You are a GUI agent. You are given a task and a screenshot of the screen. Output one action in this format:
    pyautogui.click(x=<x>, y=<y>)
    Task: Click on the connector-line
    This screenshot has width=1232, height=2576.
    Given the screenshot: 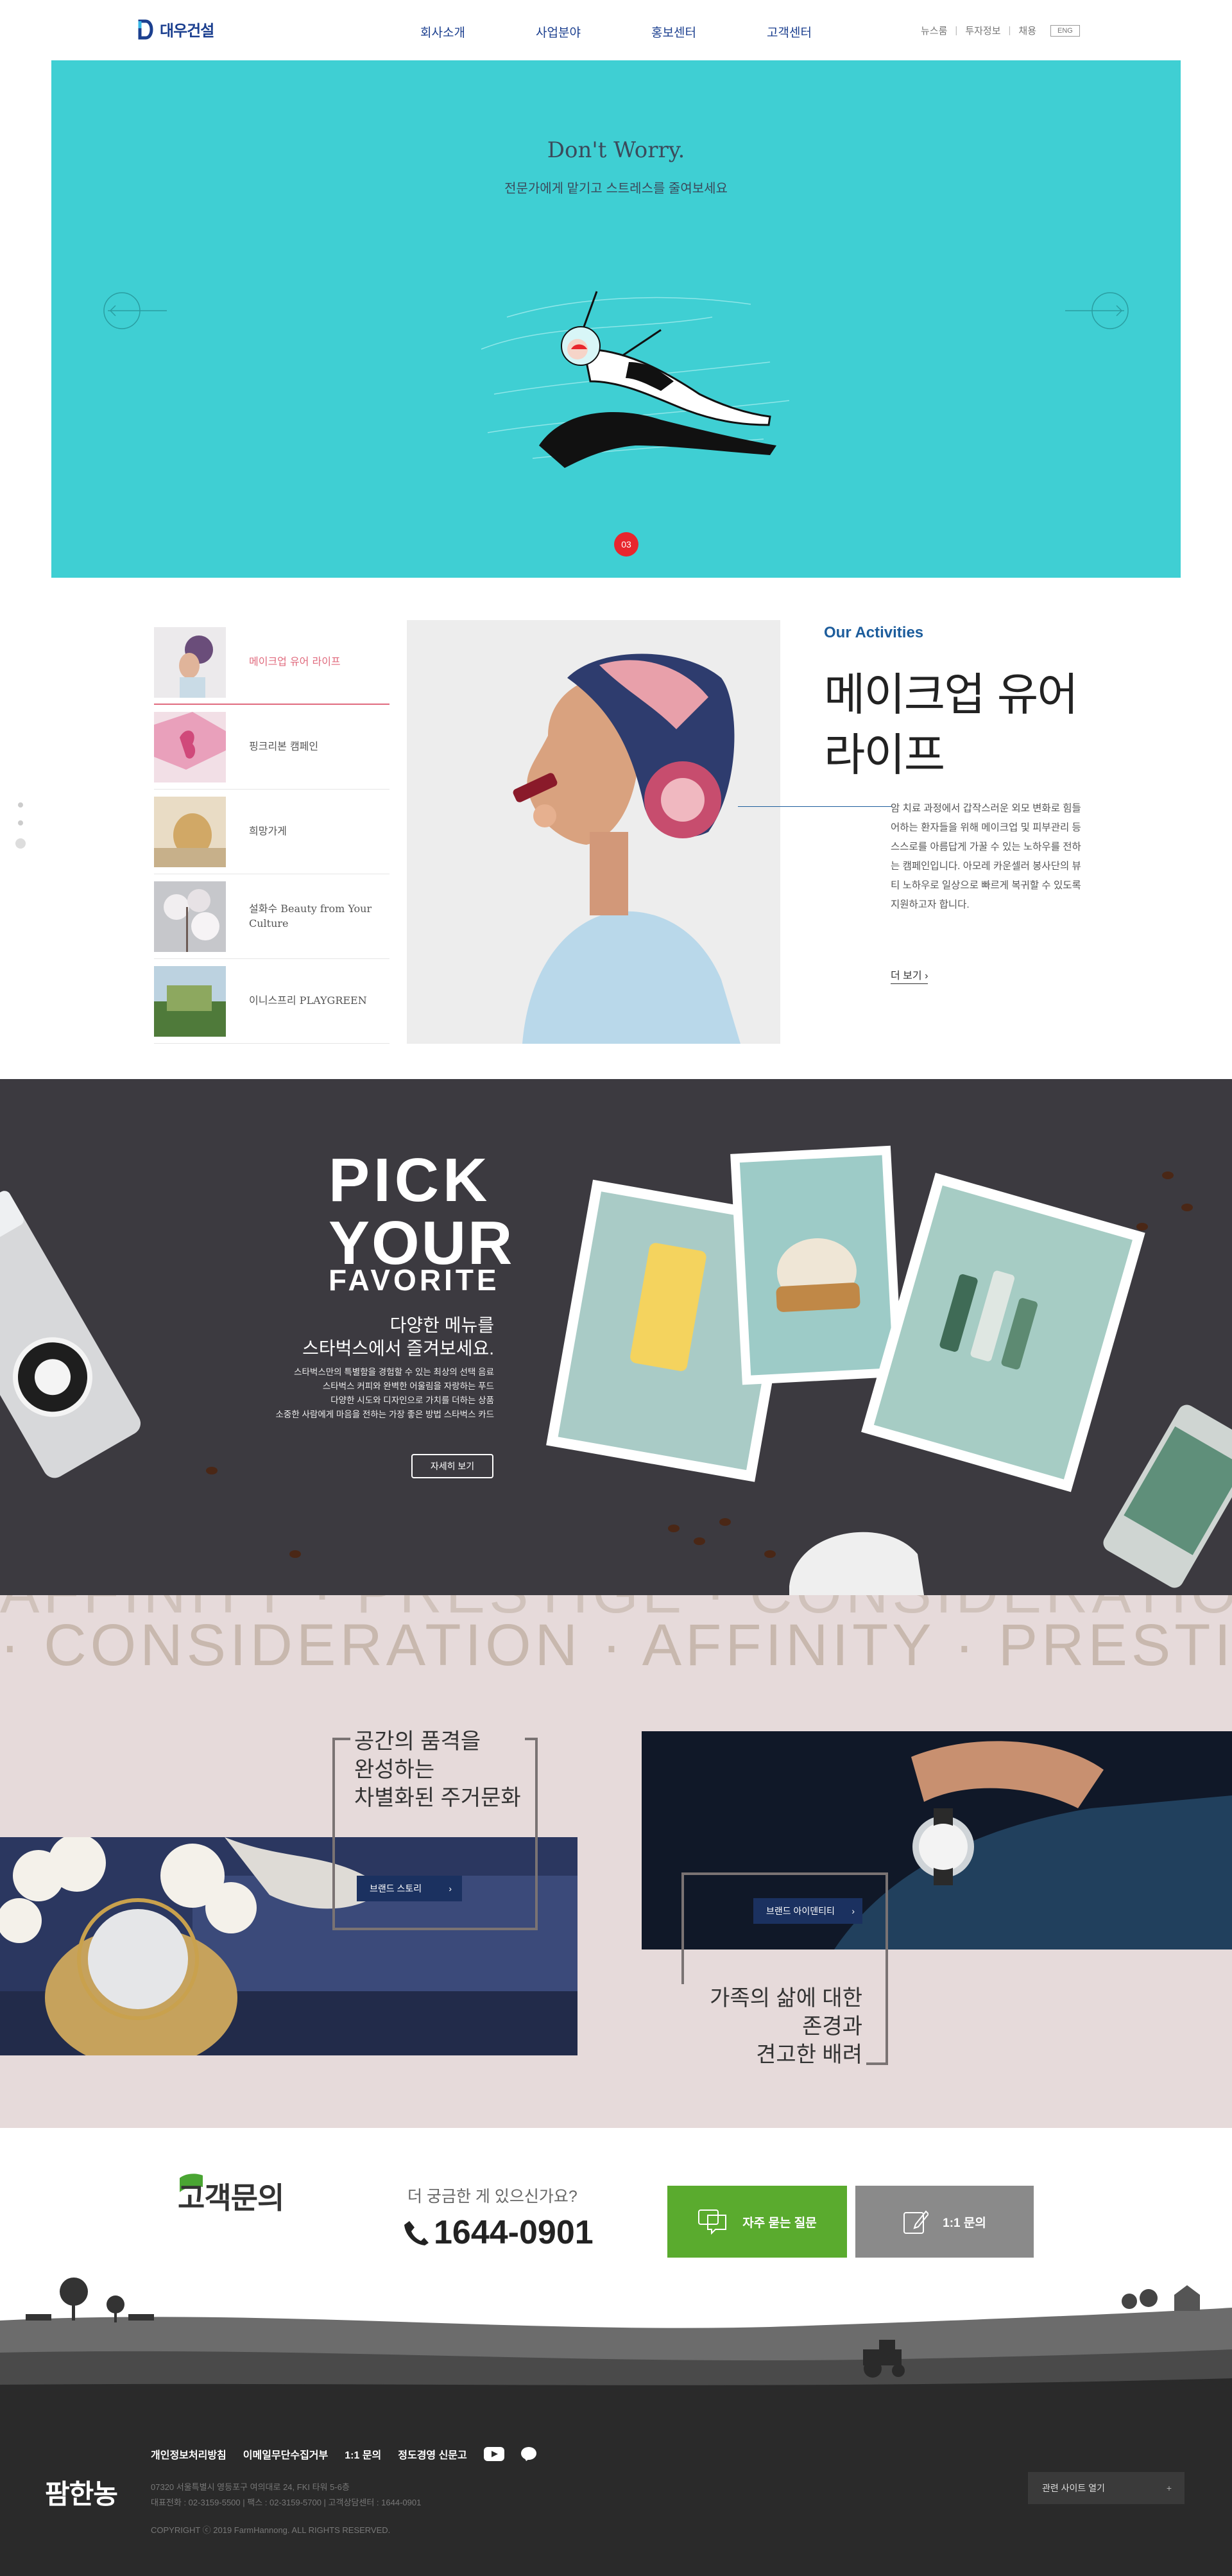 What is the action you would take?
    pyautogui.click(x=815, y=807)
    